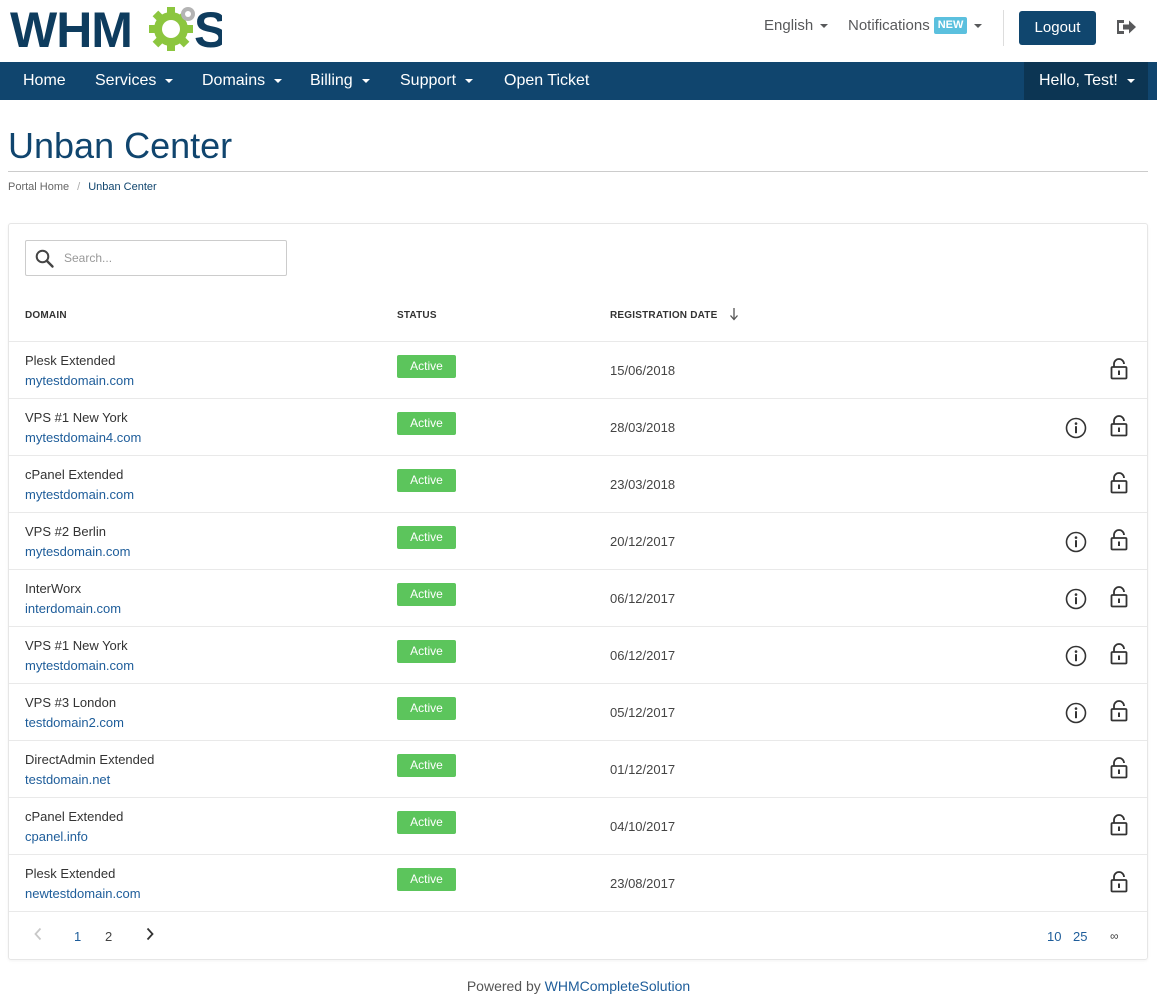 The width and height of the screenshot is (1157, 1002). I want to click on language-selector: English, so click(796, 25).